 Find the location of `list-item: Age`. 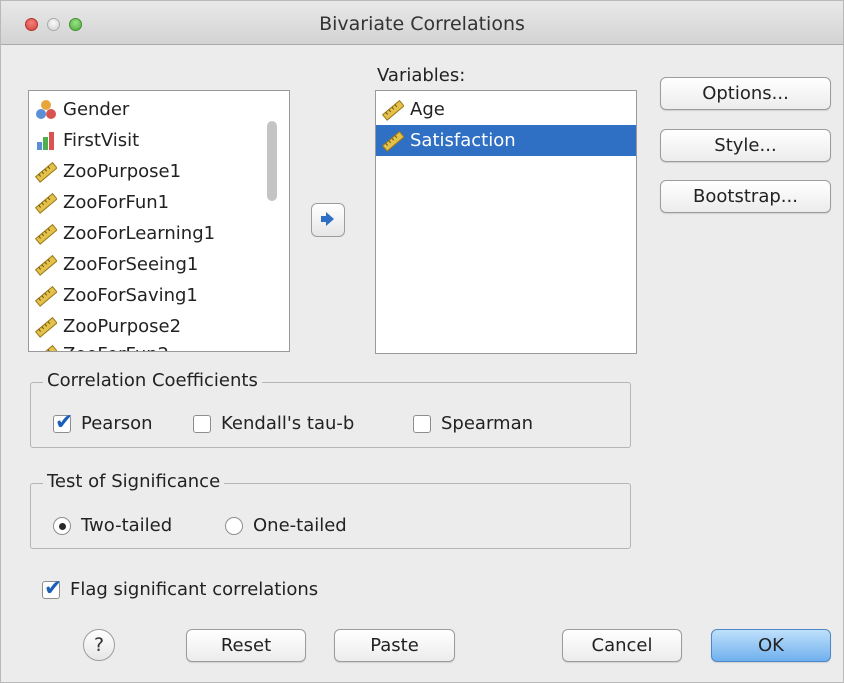

list-item: Age is located at coordinates (506, 109).